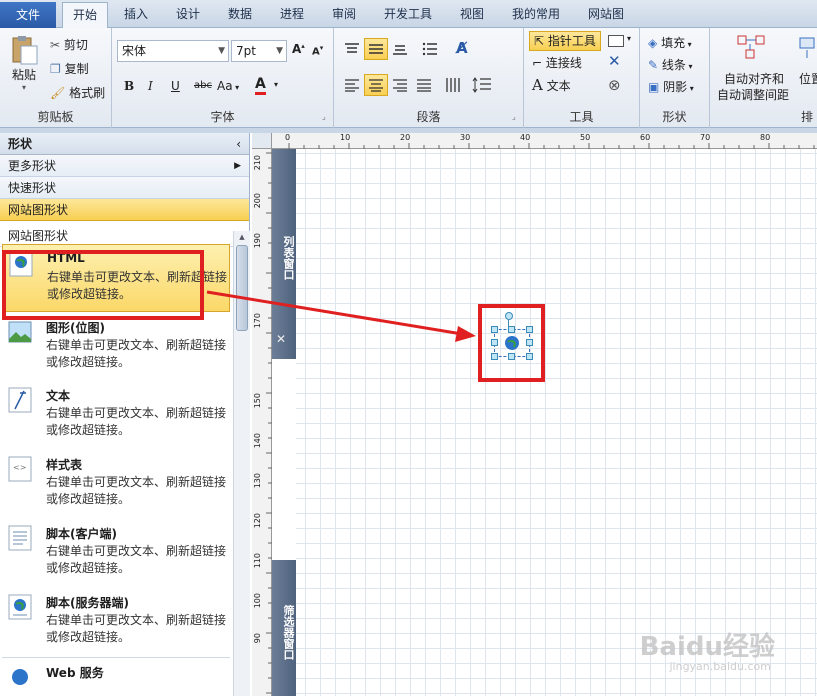 The image size is (817, 696). I want to click on list-item-graphic-bitmap: 图形(位图) 右键单击可更改文本、刷新超链接或修改超链接。, so click(116, 347).